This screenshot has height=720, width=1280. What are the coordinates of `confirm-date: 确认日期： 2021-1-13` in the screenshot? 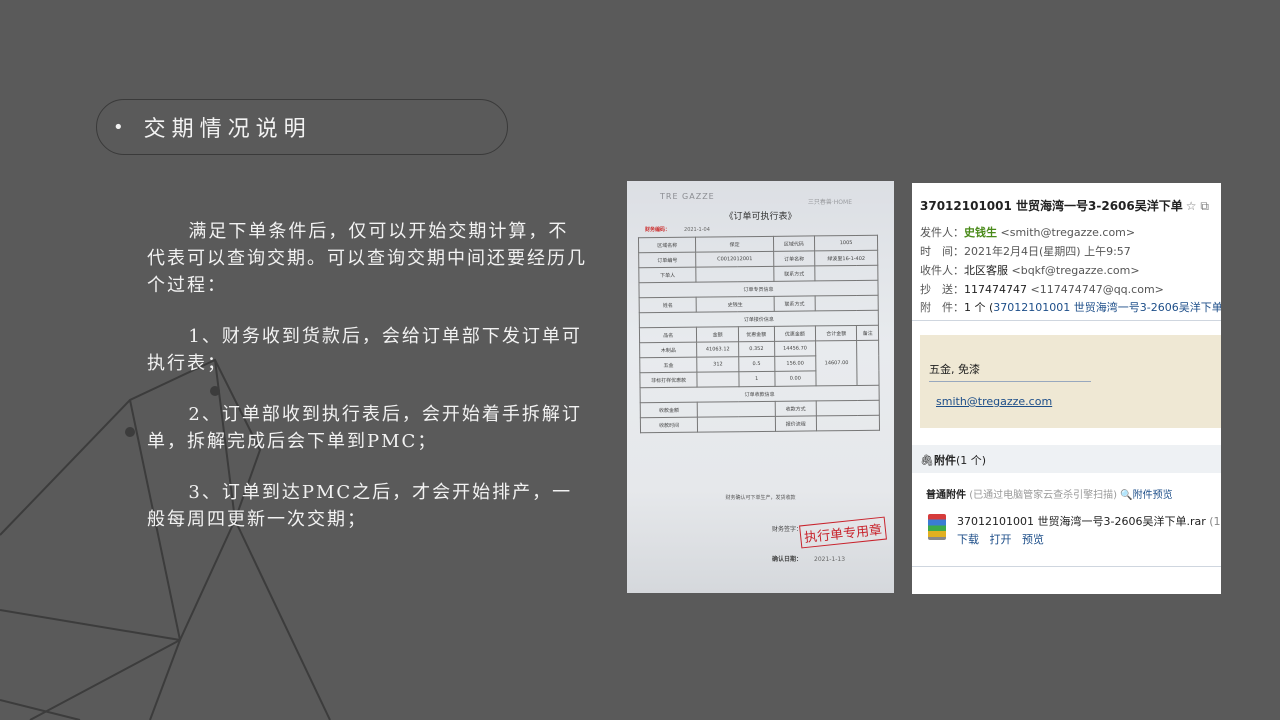 It's located at (809, 559).